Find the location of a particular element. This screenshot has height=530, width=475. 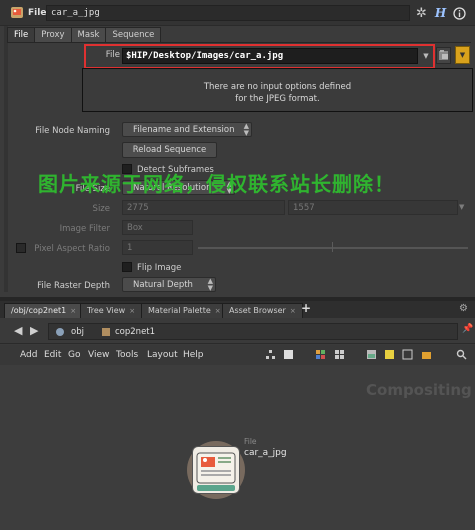

size-width-field: 2775 is located at coordinates (203, 207).